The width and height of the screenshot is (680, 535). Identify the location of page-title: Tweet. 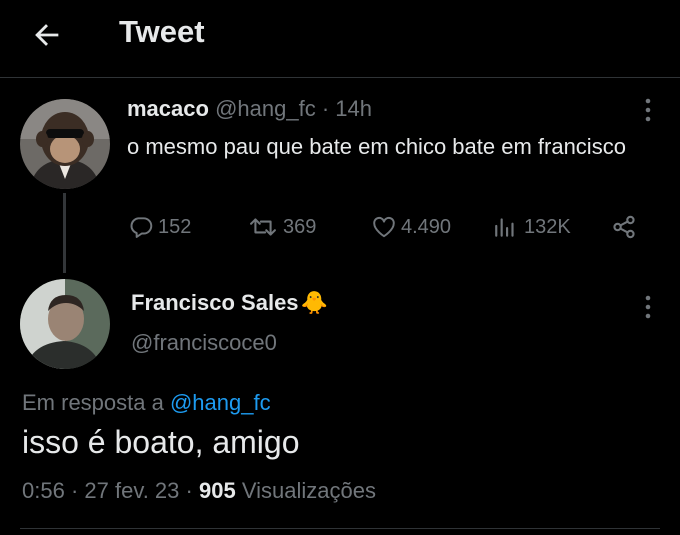
(162, 31).